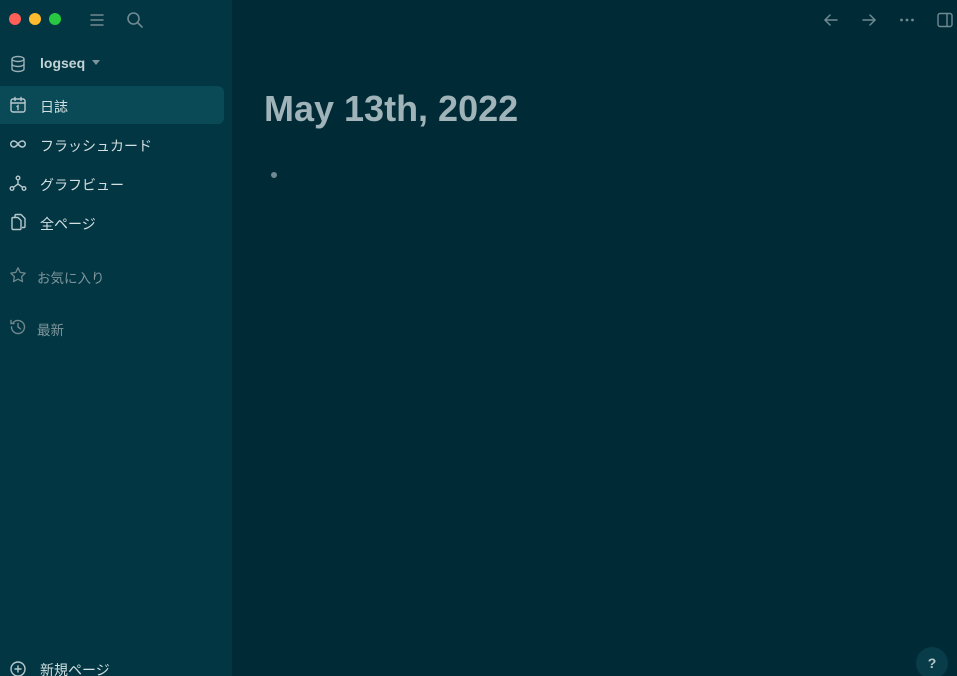  What do you see at coordinates (54, 108) in the screenshot?
I see `sidebar-item-label: 日誌` at bounding box center [54, 108].